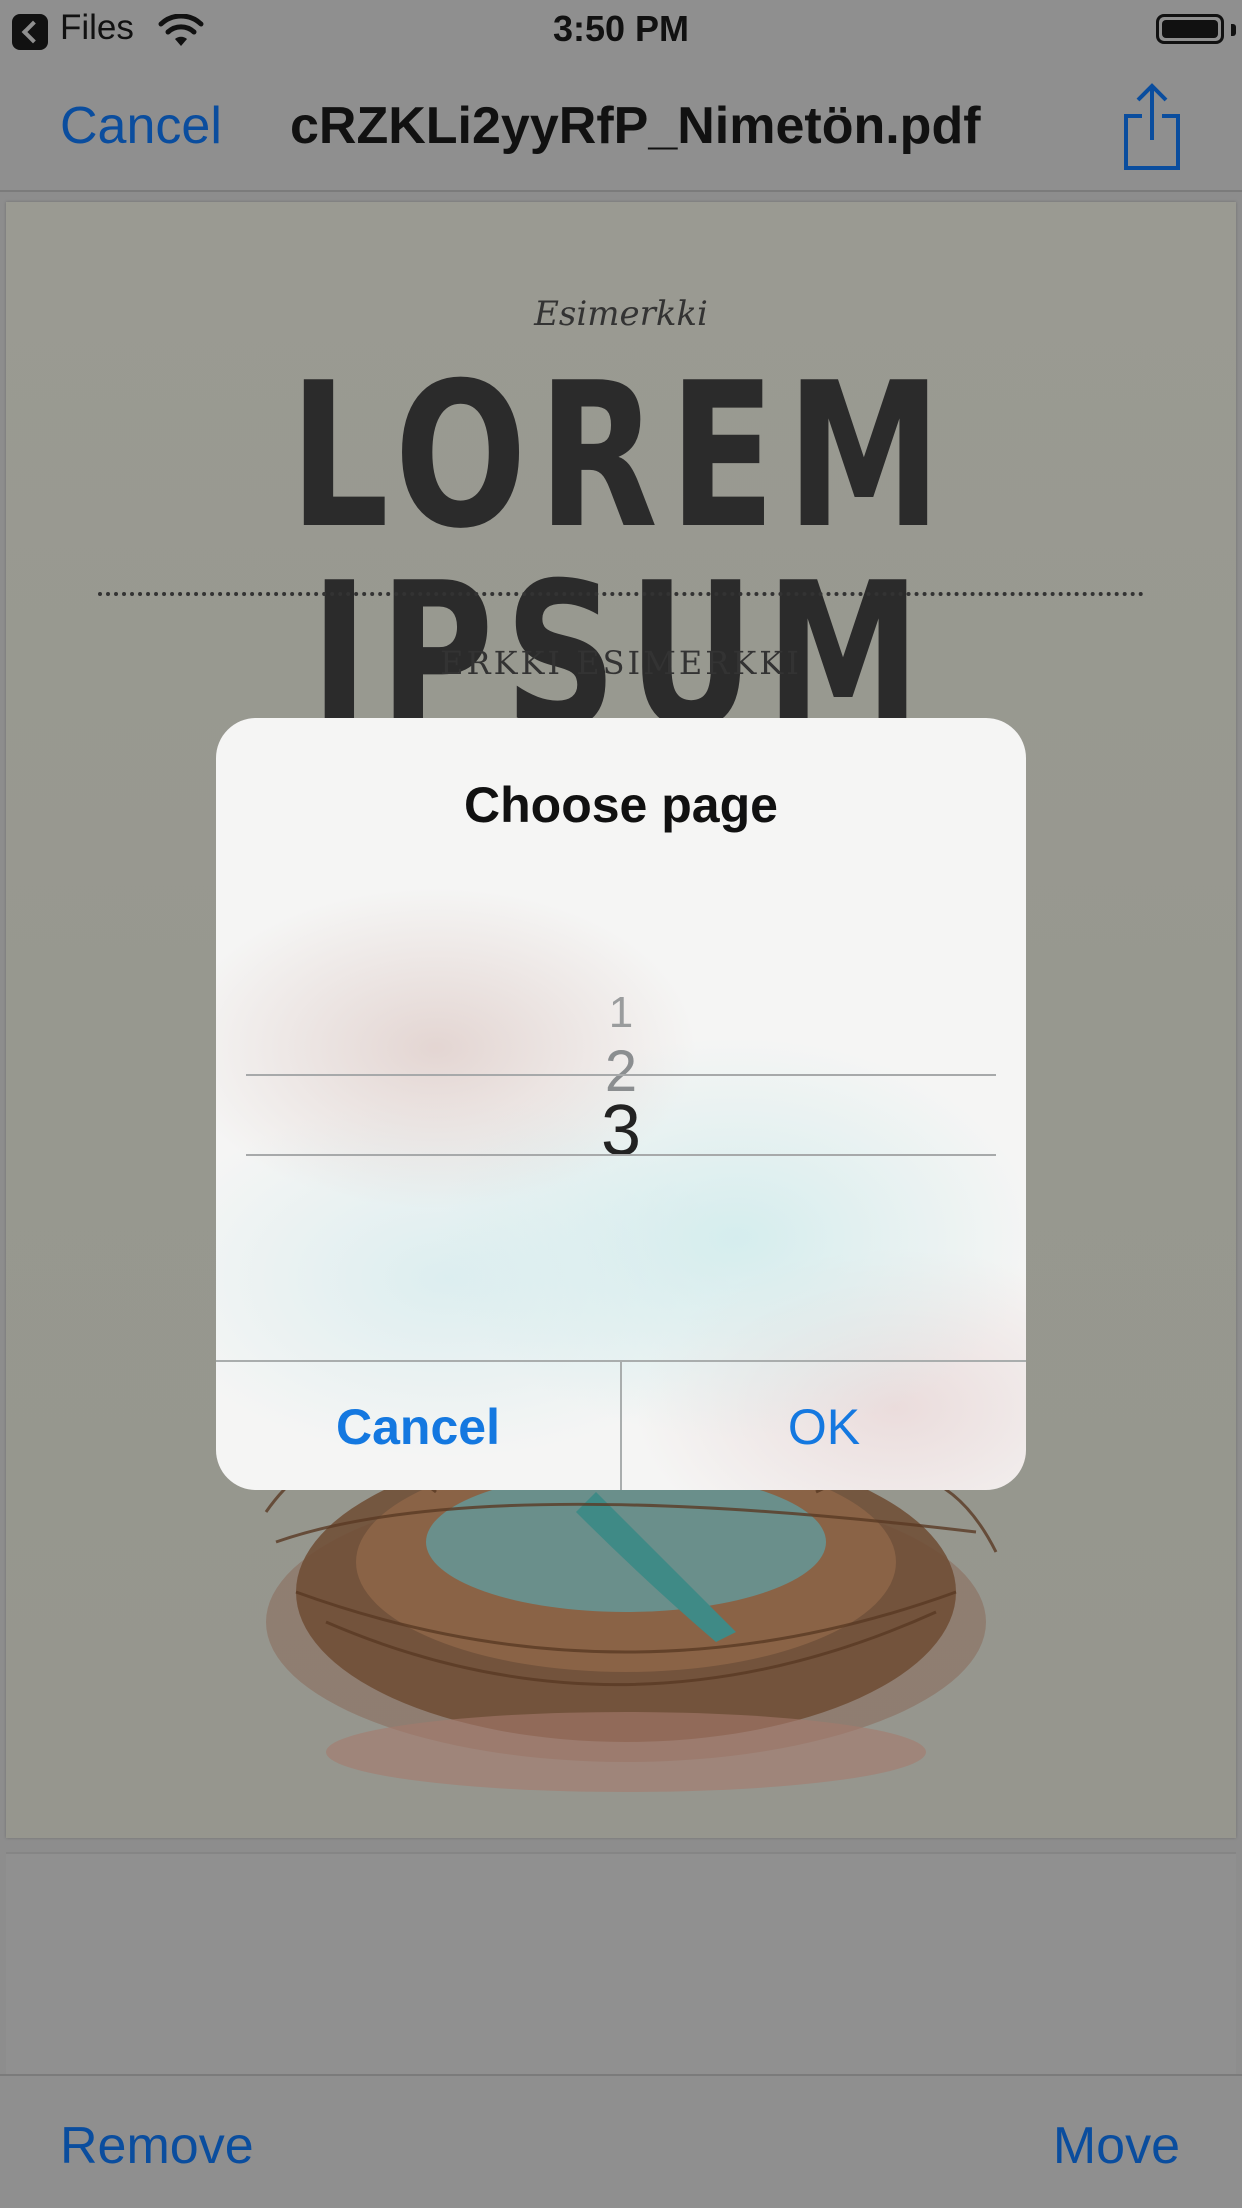  I want to click on battery-icon, so click(1190, 29).